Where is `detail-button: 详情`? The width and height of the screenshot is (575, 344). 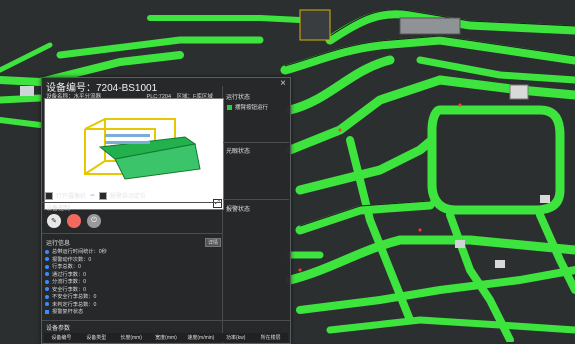
detail-button: 详情 is located at coordinates (213, 242).